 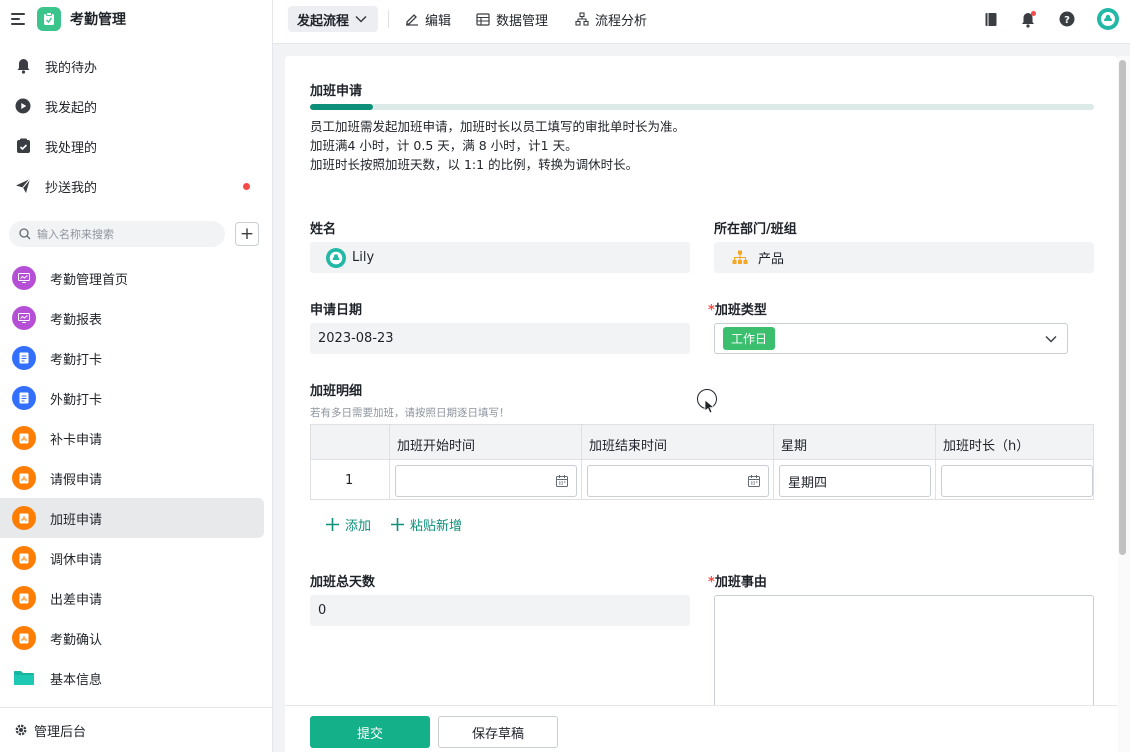 What do you see at coordinates (132, 66) in the screenshot?
I see `nav-my-todo: 我的待办` at bounding box center [132, 66].